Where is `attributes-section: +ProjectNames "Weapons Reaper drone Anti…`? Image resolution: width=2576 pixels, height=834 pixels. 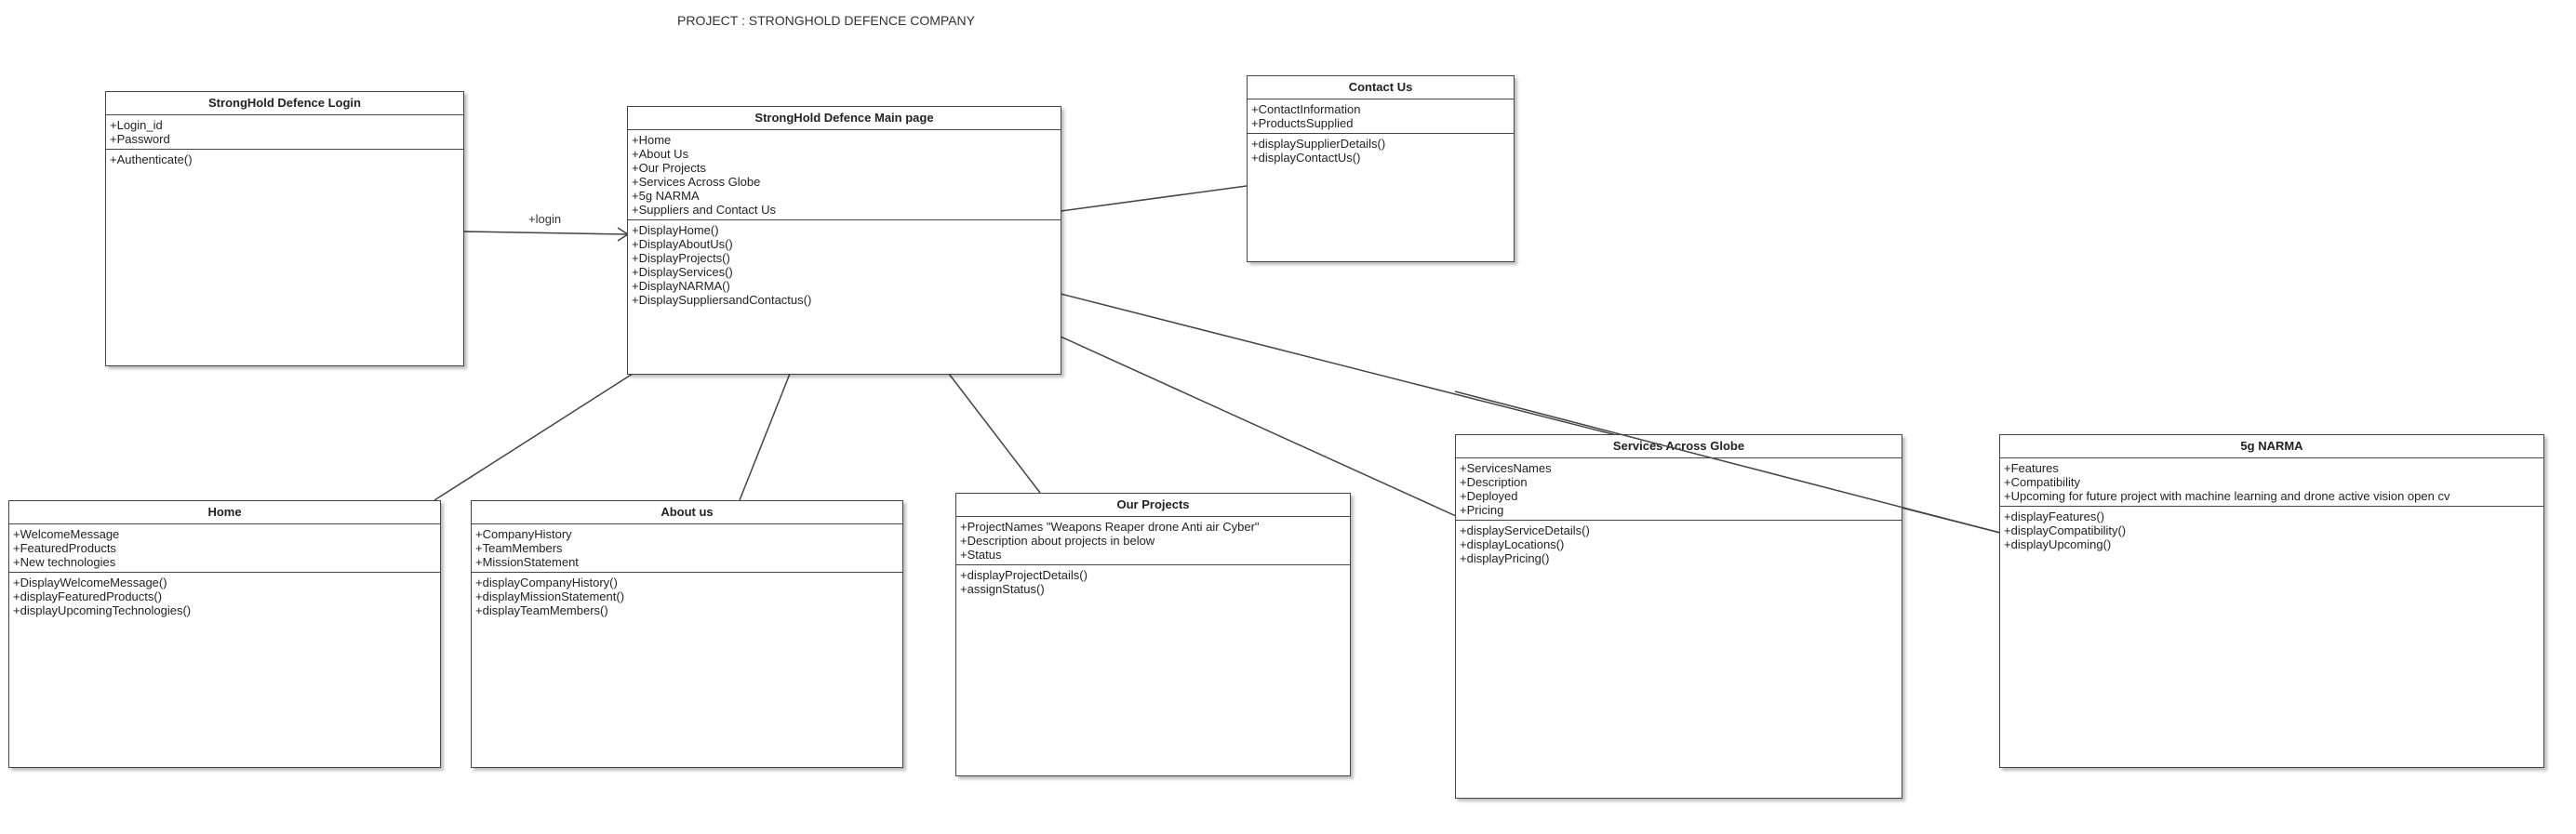 attributes-section: +ProjectNames "Weapons Reaper drone Anti… is located at coordinates (1153, 541).